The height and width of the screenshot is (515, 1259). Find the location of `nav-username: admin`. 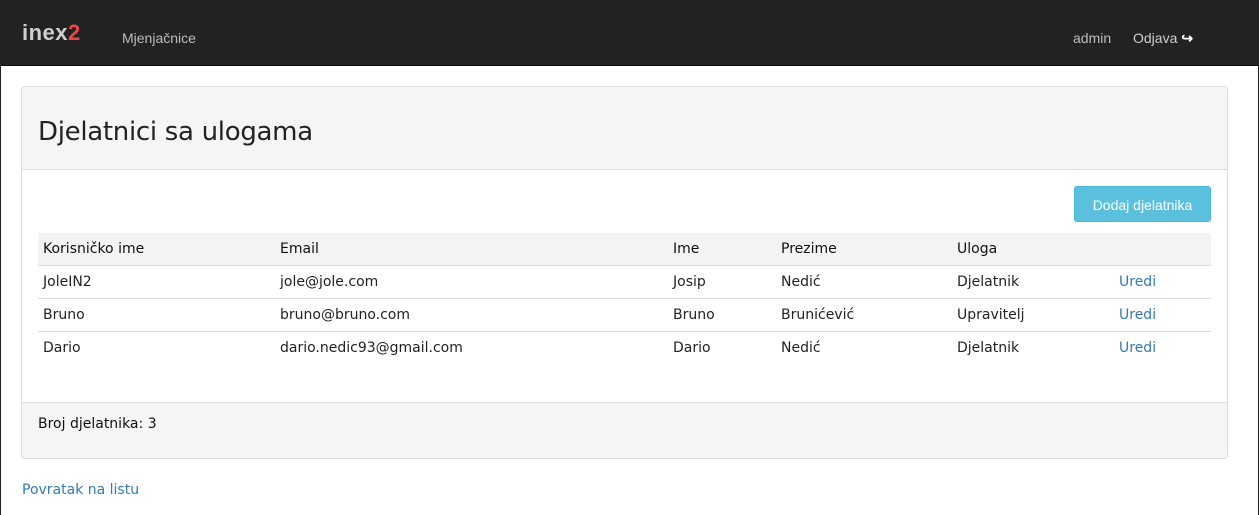

nav-username: admin is located at coordinates (1092, 38).